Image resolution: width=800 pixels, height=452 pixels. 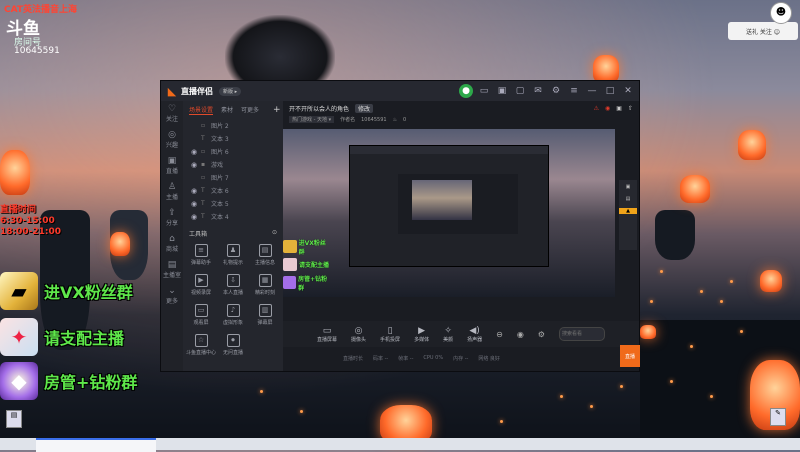 What do you see at coordinates (172, 114) in the screenshot?
I see `nav-item: ♡ 关注` at bounding box center [172, 114].